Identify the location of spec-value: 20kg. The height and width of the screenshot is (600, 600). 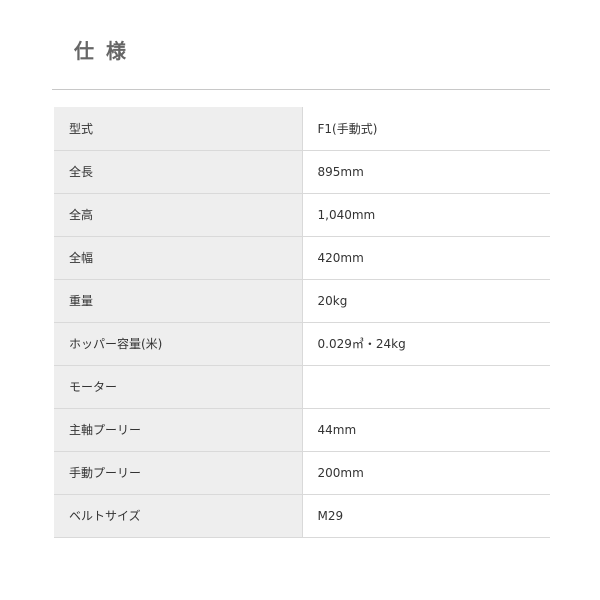
(426, 301).